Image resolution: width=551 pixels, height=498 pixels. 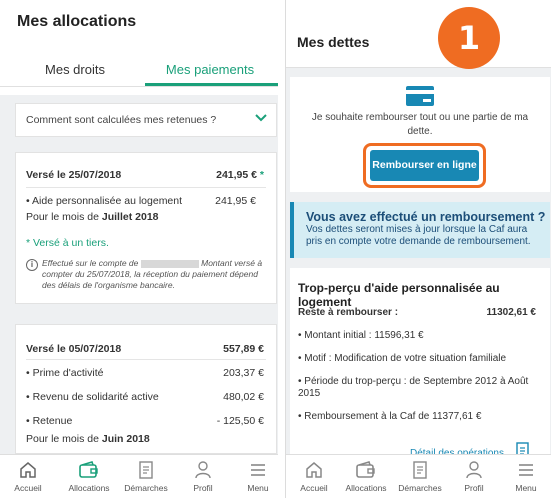 I want to click on tab-mes-droits: Mes droits, so click(x=75, y=69).